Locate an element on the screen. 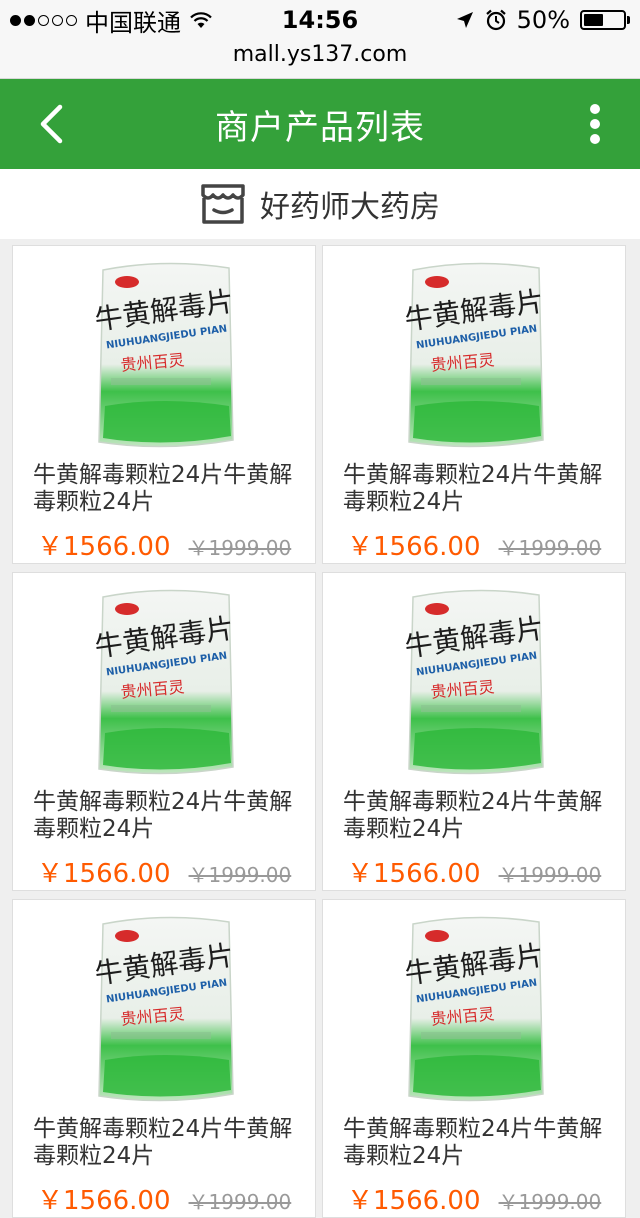  chevron-left-icon is located at coordinates (51, 124).